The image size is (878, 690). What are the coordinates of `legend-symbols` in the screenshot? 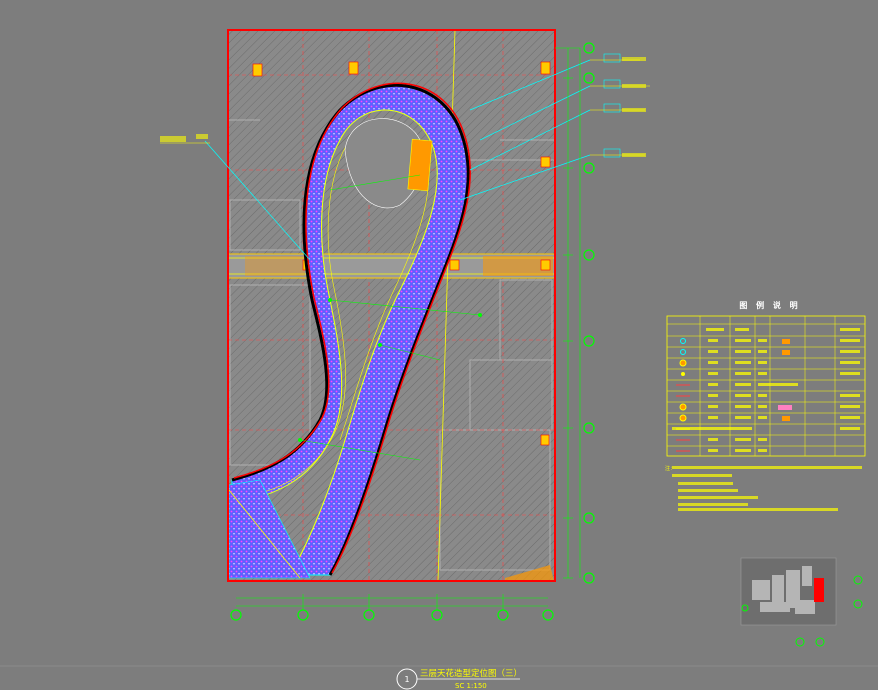 It's located at (734, 395).